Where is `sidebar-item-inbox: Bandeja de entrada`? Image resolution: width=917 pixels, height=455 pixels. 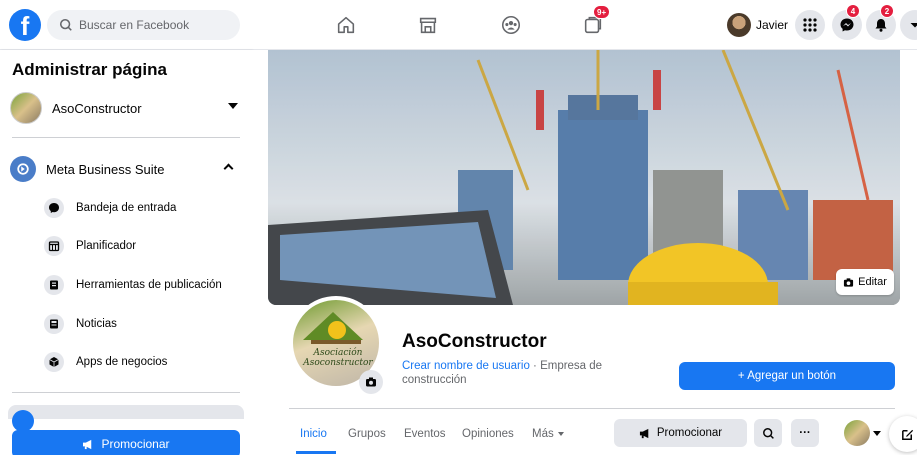
sidebar-item-inbox: Bandeja de entrada is located at coordinates (144, 208).